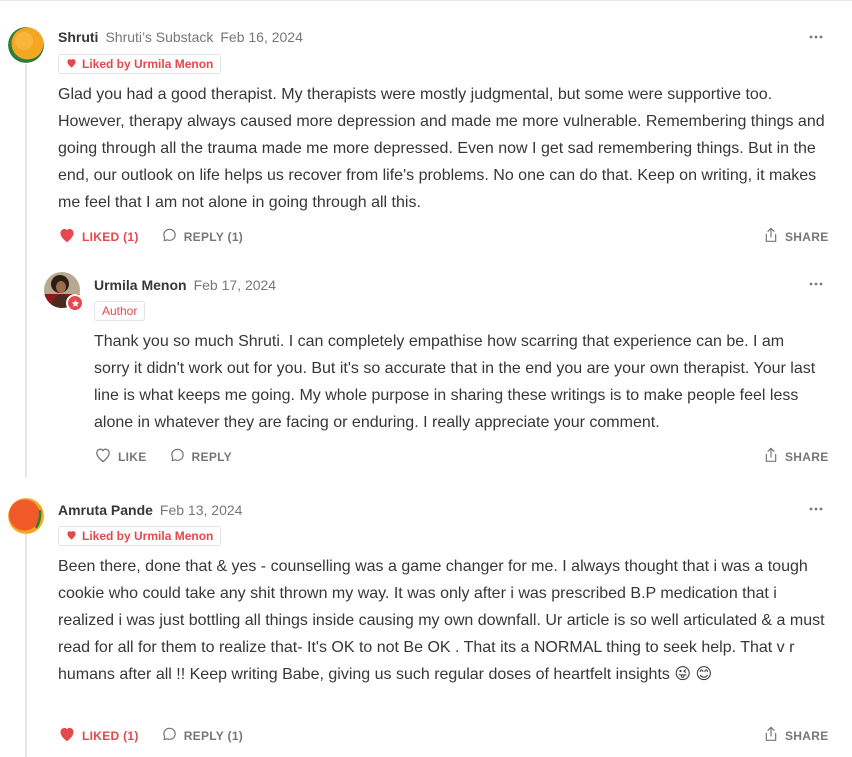 The image size is (852, 757). What do you see at coordinates (704, 674) in the screenshot?
I see `emoji-smile: 😊` at bounding box center [704, 674].